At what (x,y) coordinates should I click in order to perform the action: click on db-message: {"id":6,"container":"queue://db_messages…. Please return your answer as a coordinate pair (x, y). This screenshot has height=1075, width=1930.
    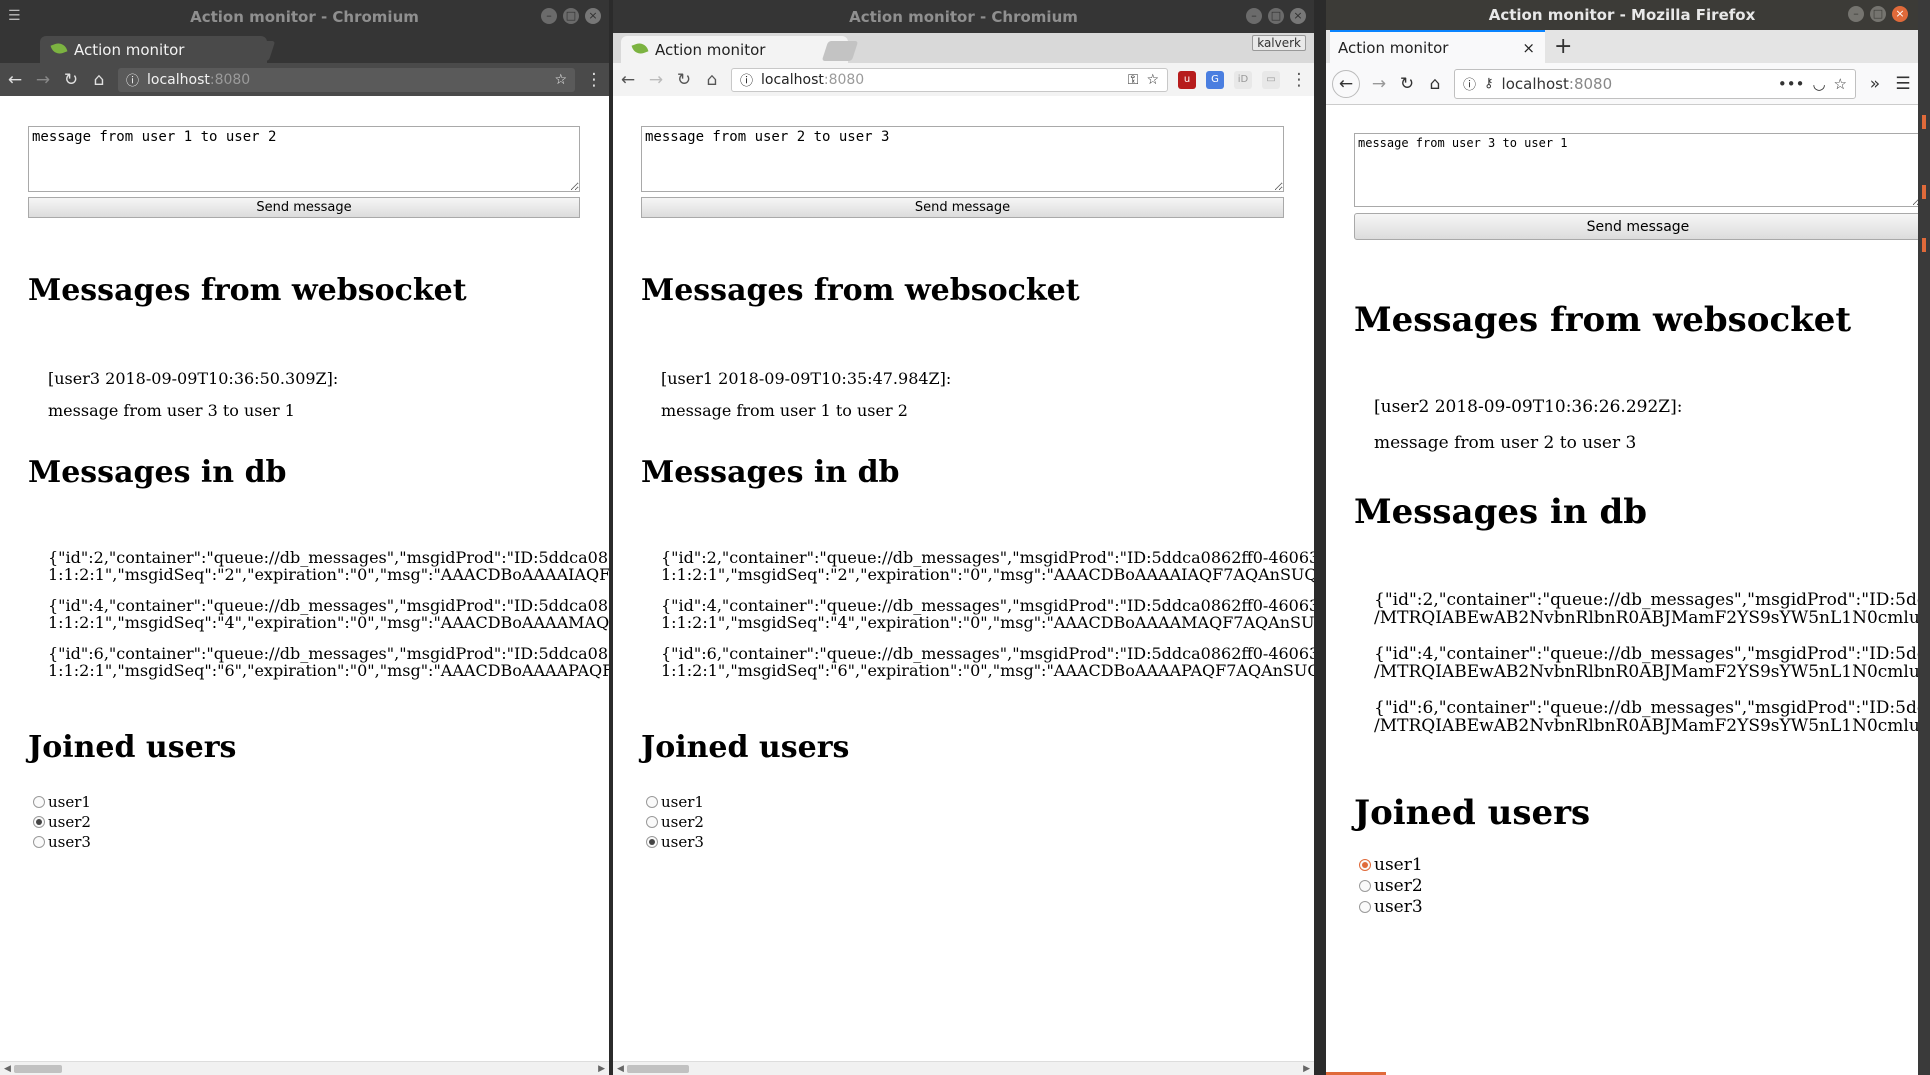
    Looking at the image, I should click on (1646, 717).